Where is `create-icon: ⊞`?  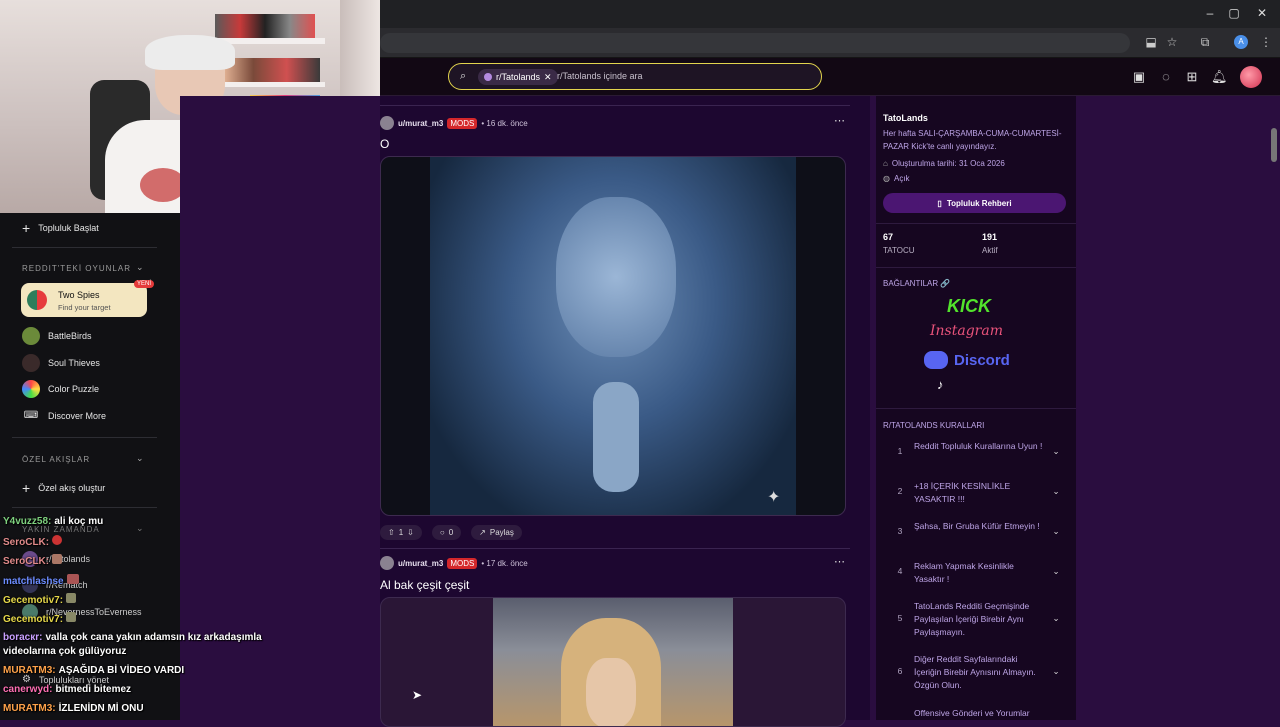
create-icon: ⊞ is located at coordinates (1192, 77).